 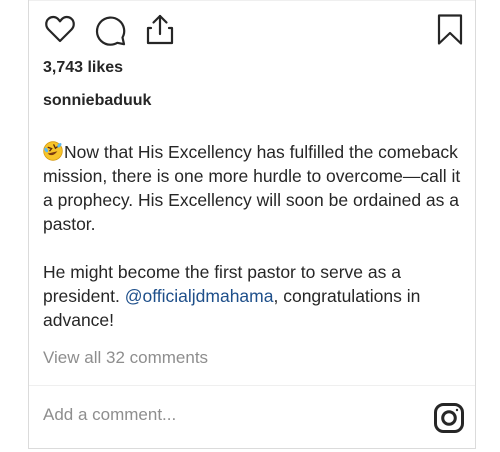 I want to click on comment-bubble-icon, so click(x=110, y=29).